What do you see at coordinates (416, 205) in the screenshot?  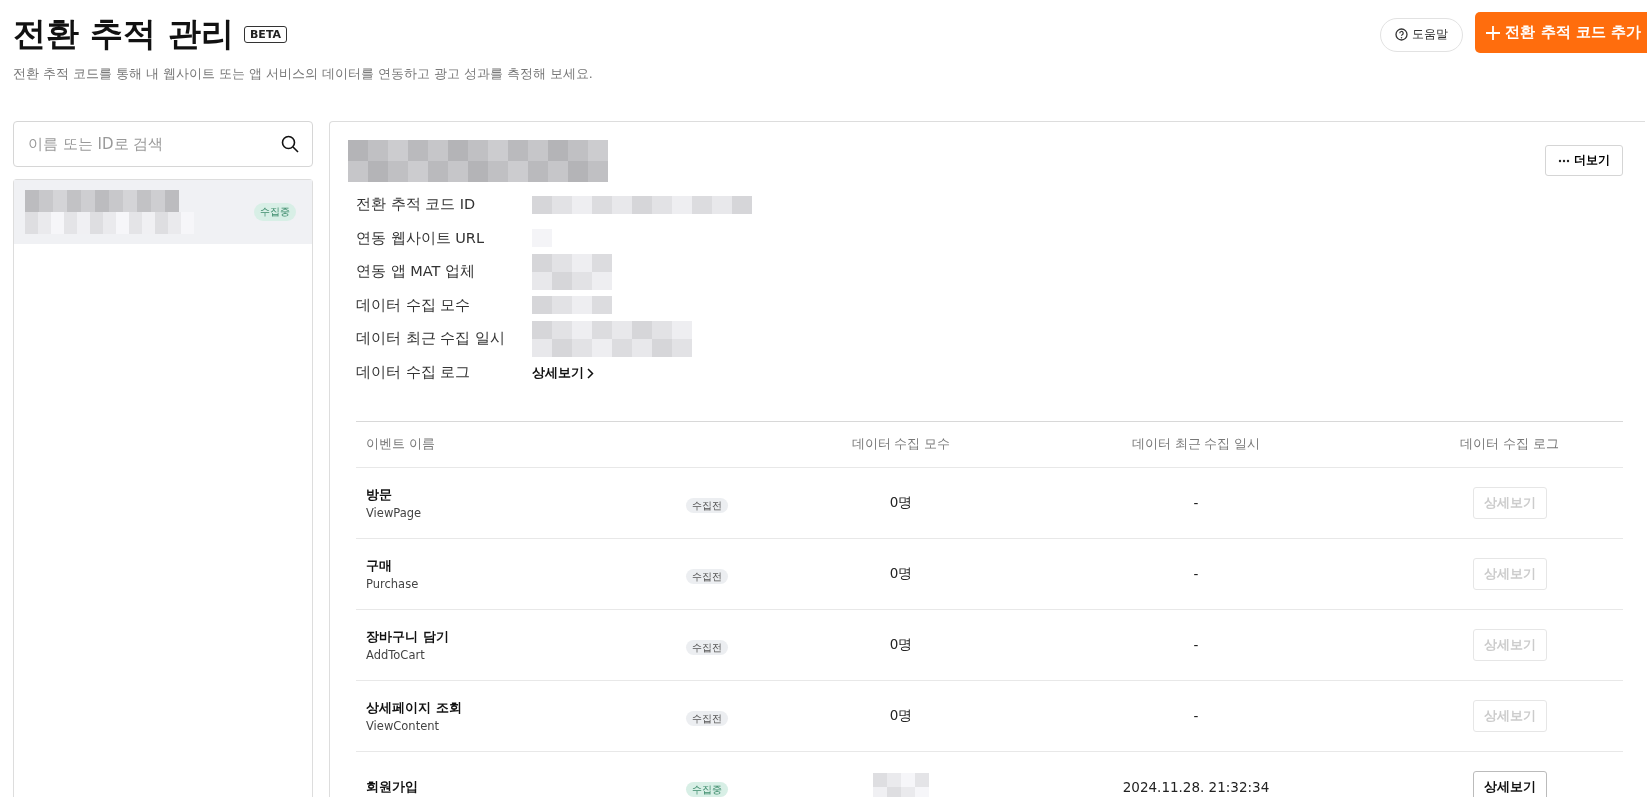 I see `field-label: 전환 추적 코드 ID` at bounding box center [416, 205].